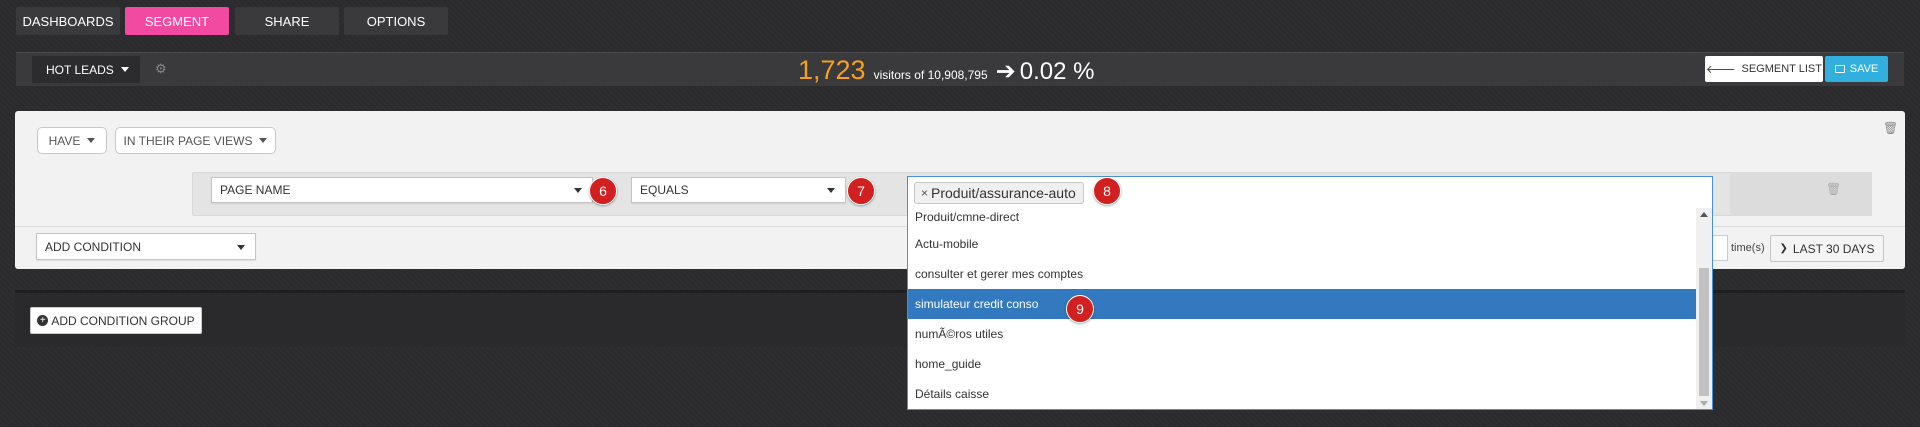 The image size is (1920, 427). I want to click on segment-name-label: HOT LEADS, so click(80, 69).